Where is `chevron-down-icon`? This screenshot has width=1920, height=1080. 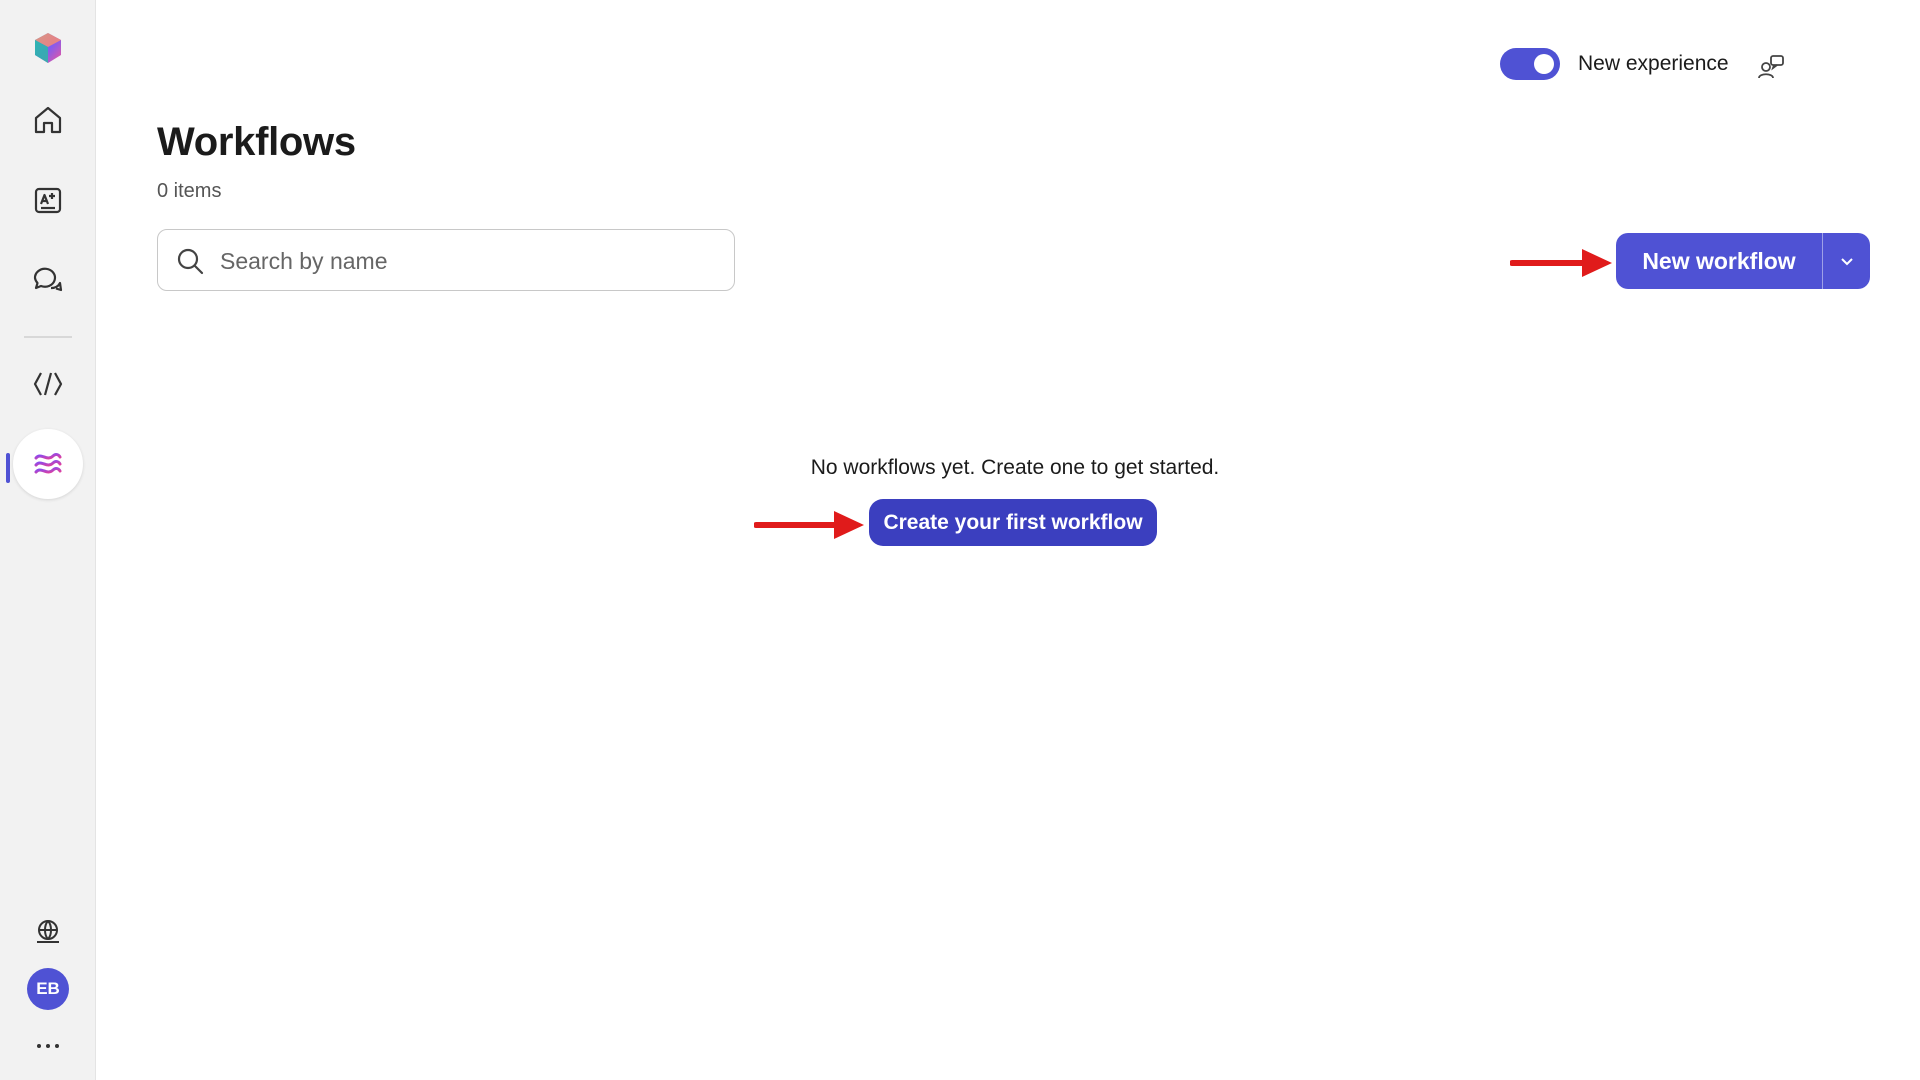 chevron-down-icon is located at coordinates (1846, 262).